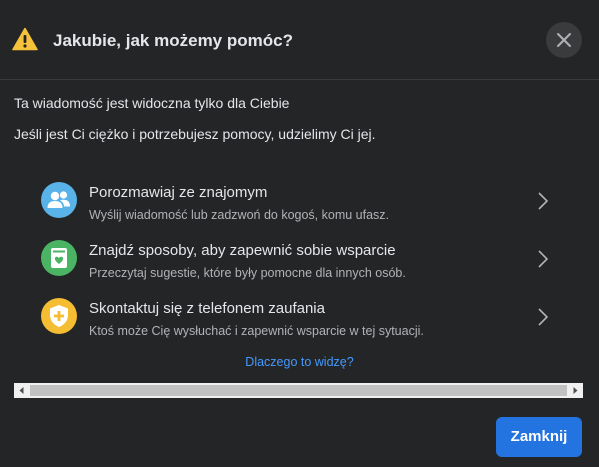 The image size is (599, 467). I want to click on horizontal-scrollbar, so click(298, 390).